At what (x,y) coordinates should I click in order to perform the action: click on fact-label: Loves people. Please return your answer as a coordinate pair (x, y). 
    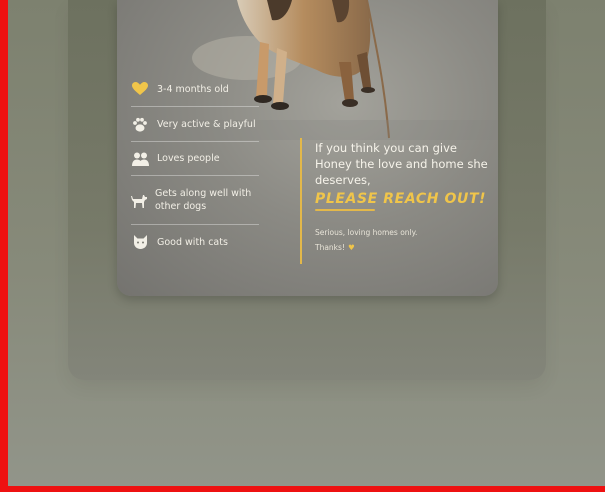
    Looking at the image, I should click on (188, 158).